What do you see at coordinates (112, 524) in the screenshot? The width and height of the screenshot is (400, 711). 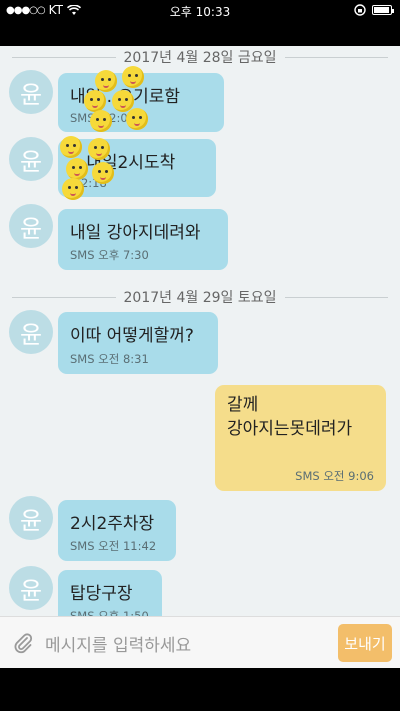 I see `message-text: 2시2주차장` at bounding box center [112, 524].